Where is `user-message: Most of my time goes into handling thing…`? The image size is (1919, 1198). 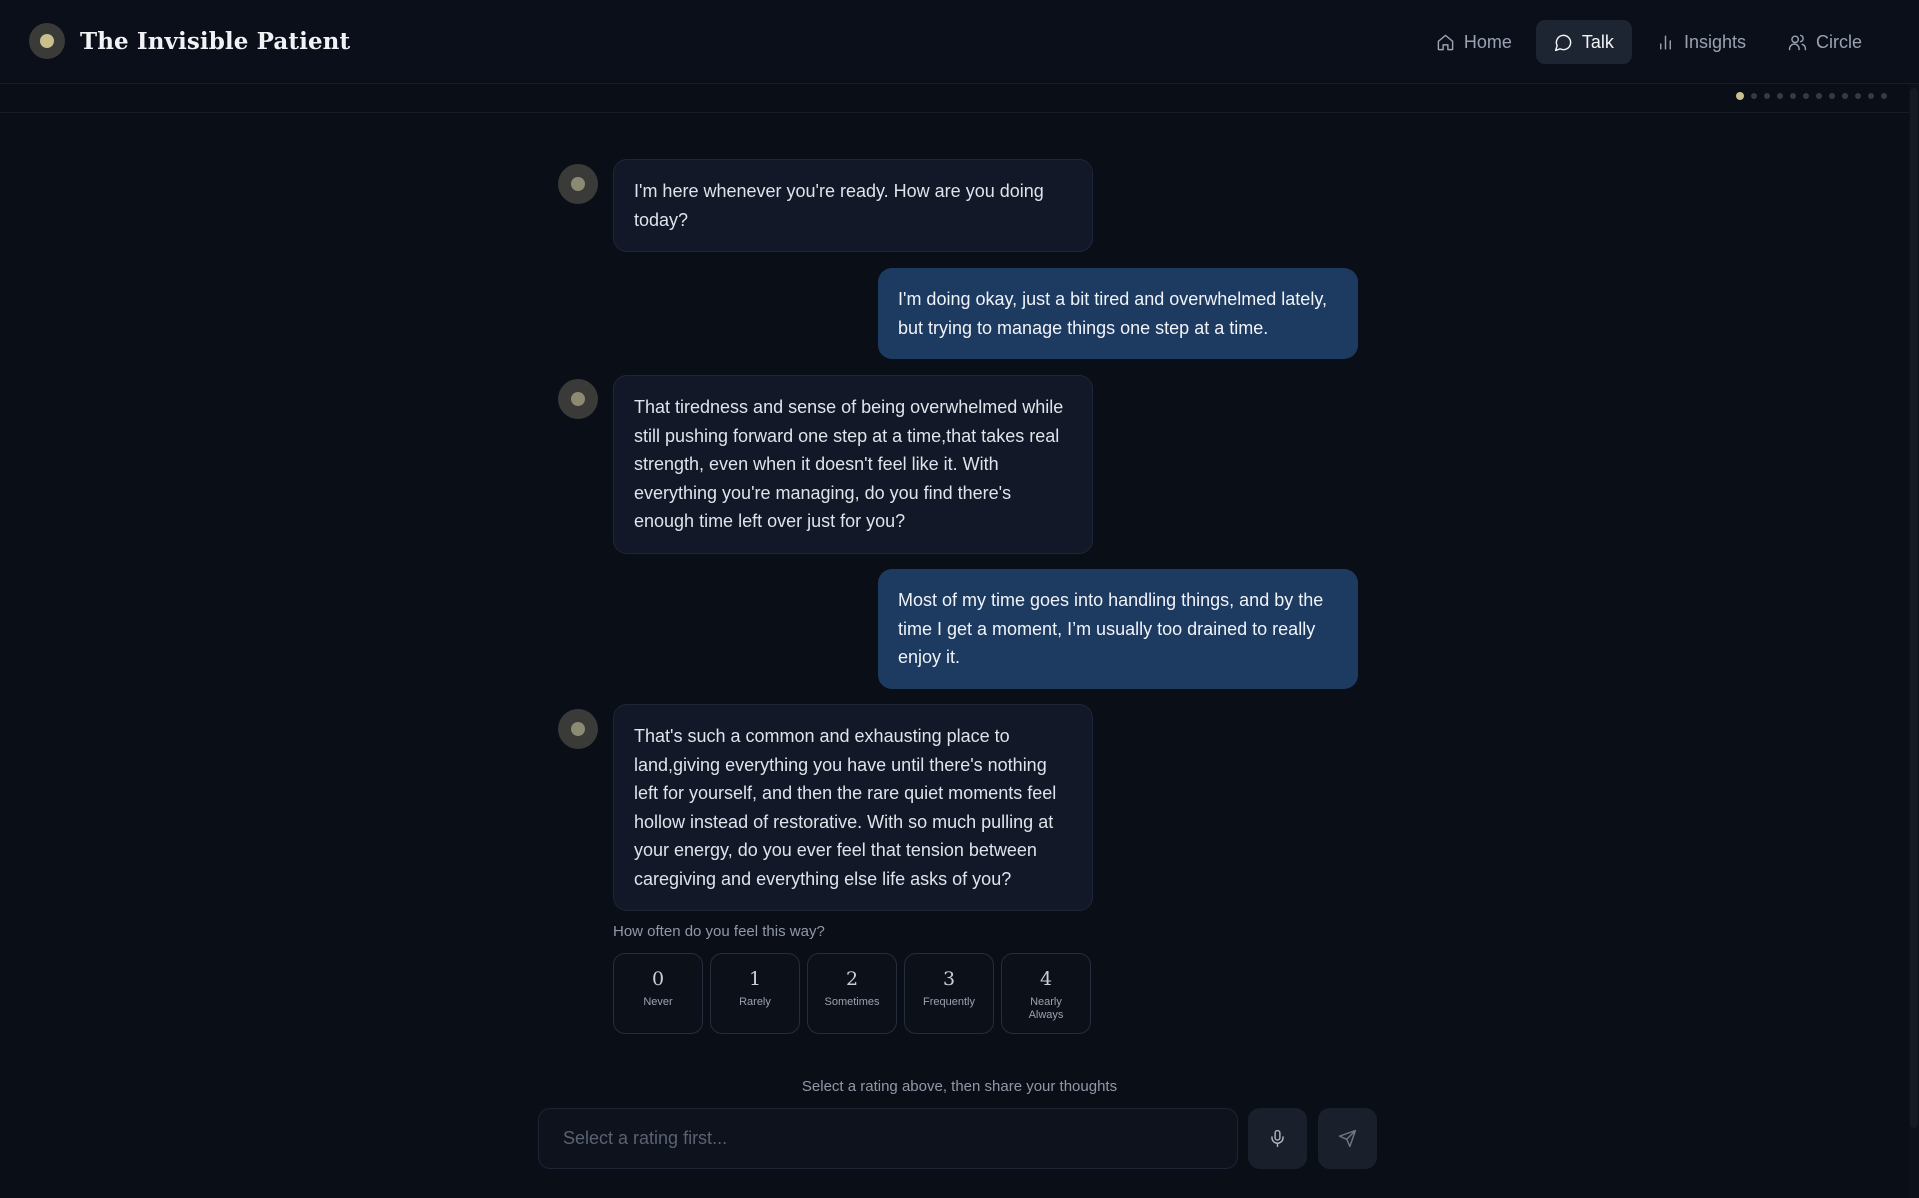 user-message: Most of my time goes into handling thing… is located at coordinates (1118, 629).